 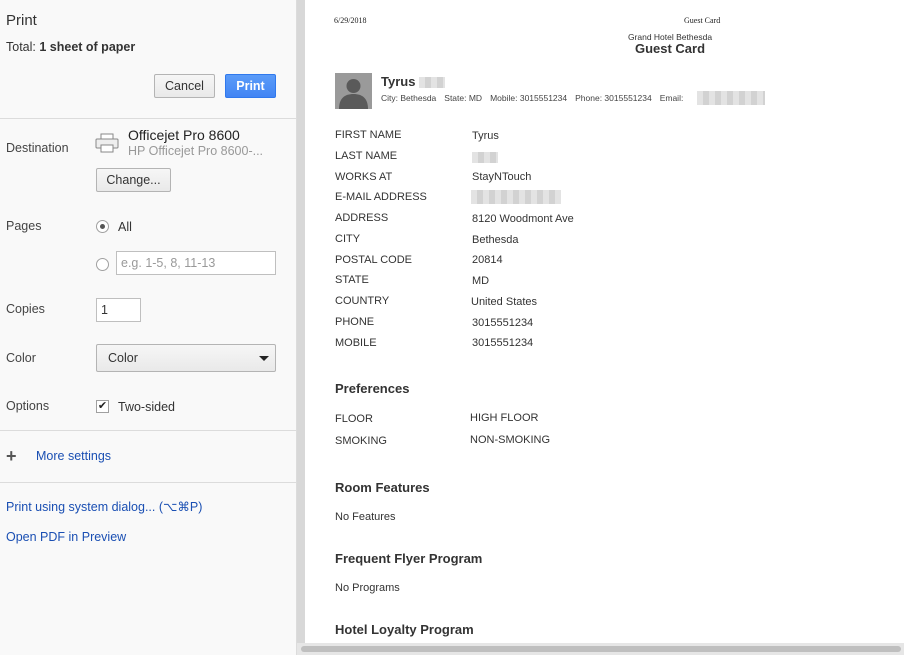 What do you see at coordinates (66, 537) in the screenshot?
I see `open-pdf-link: Open PDF in Preview` at bounding box center [66, 537].